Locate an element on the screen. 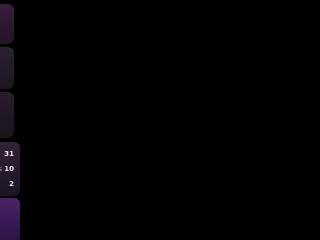 The image size is (320, 240). summary-card-1: s 0 is located at coordinates (7, 24).